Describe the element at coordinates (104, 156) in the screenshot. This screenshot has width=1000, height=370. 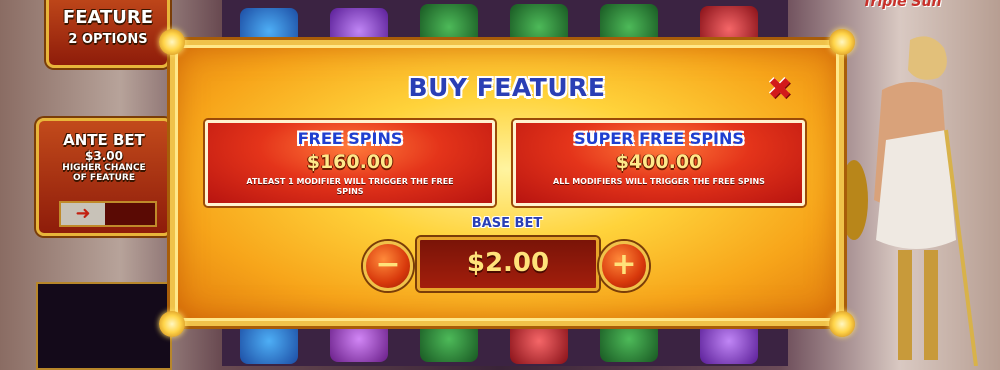
I see `ante-bet-amount: $3.00` at that location.